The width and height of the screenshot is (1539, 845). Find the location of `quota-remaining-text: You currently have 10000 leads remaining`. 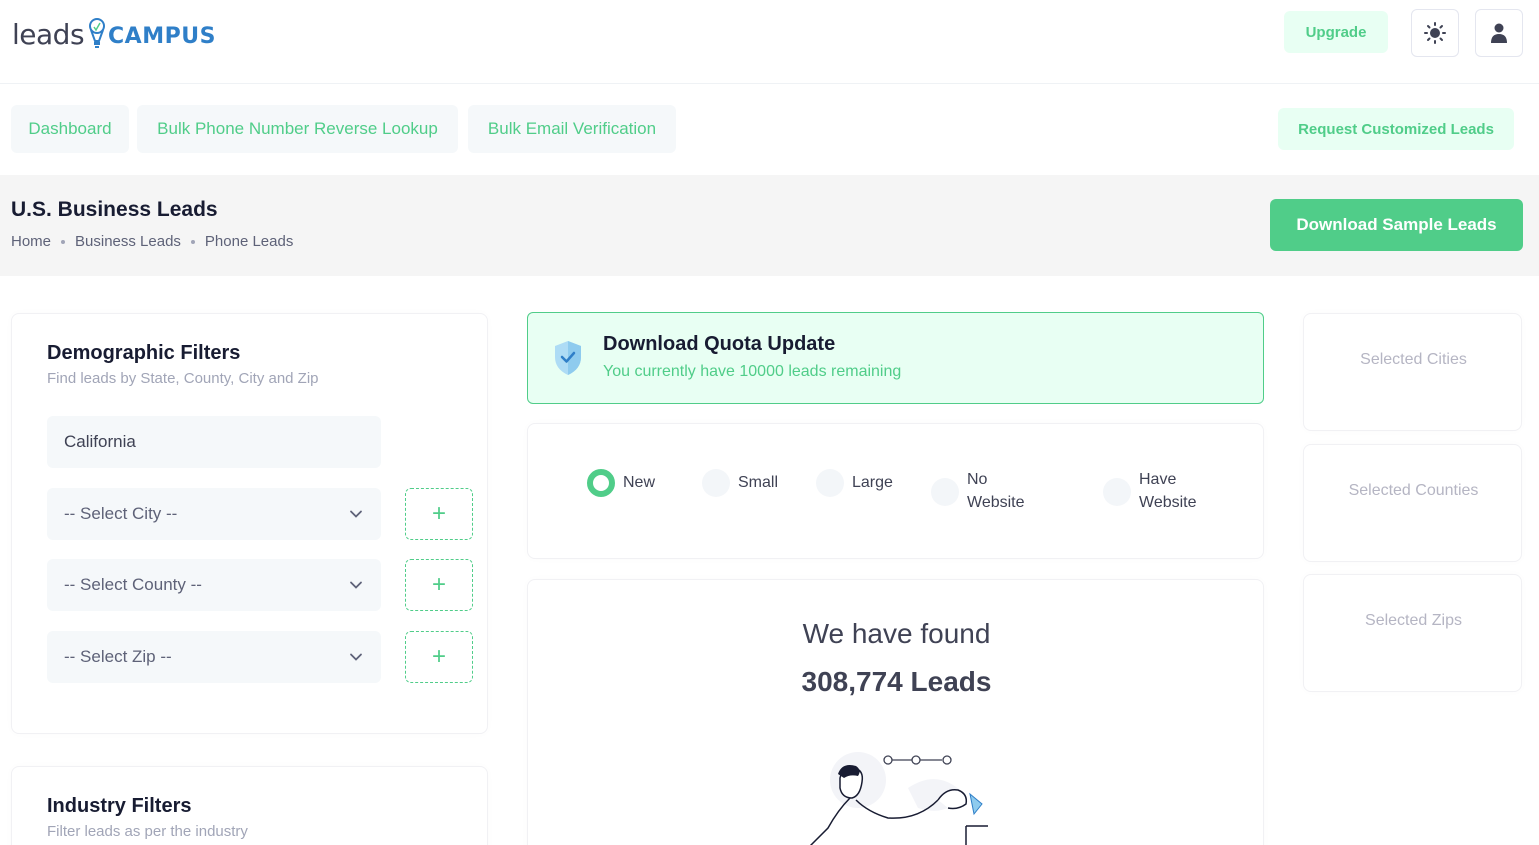

quota-remaining-text: You currently have 10000 leads remaining is located at coordinates (752, 371).